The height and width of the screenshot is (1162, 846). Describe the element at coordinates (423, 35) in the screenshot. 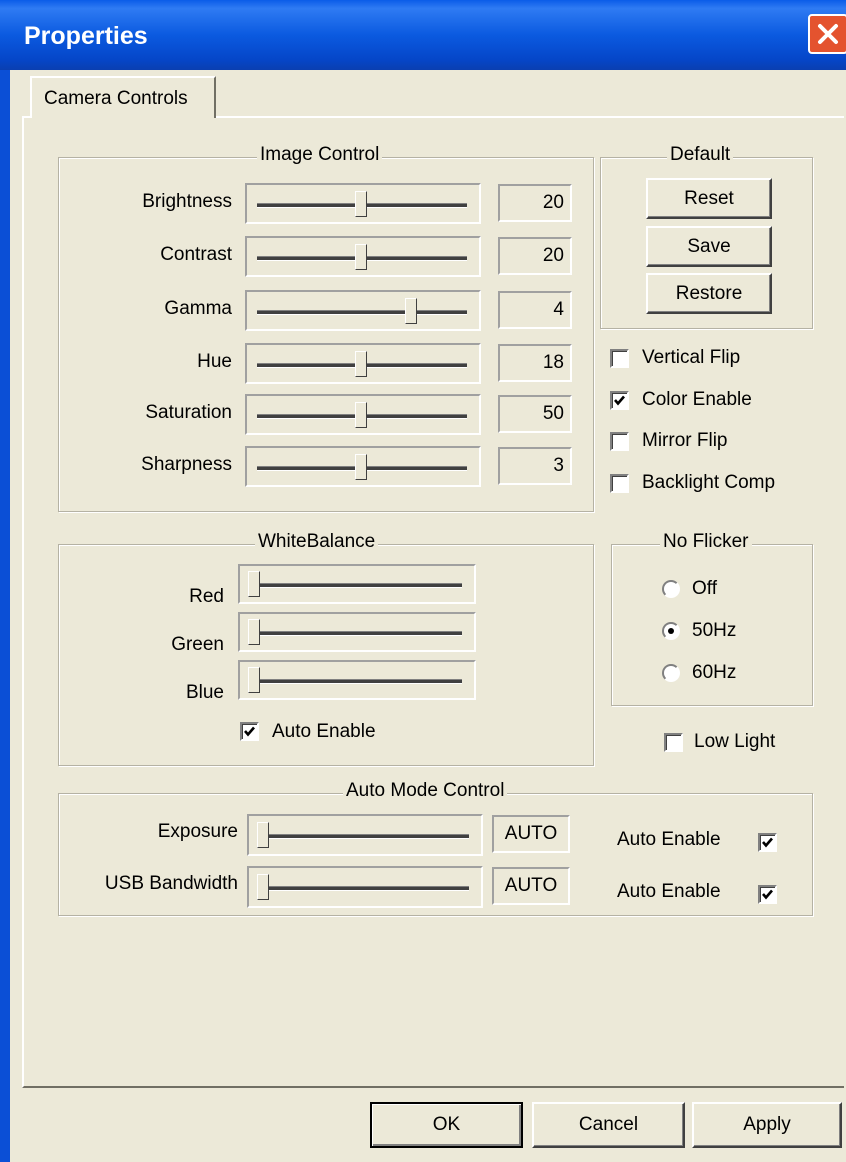

I see `title-bar: Properties` at that location.